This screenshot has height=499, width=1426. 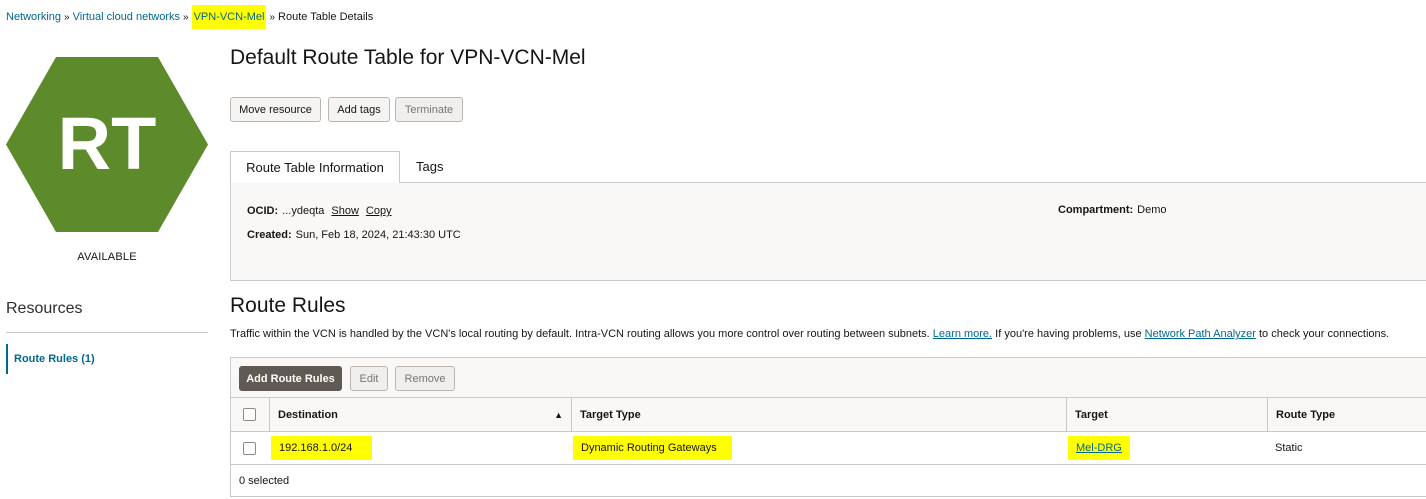 I want to click on edit-button: Edit, so click(x=369, y=378).